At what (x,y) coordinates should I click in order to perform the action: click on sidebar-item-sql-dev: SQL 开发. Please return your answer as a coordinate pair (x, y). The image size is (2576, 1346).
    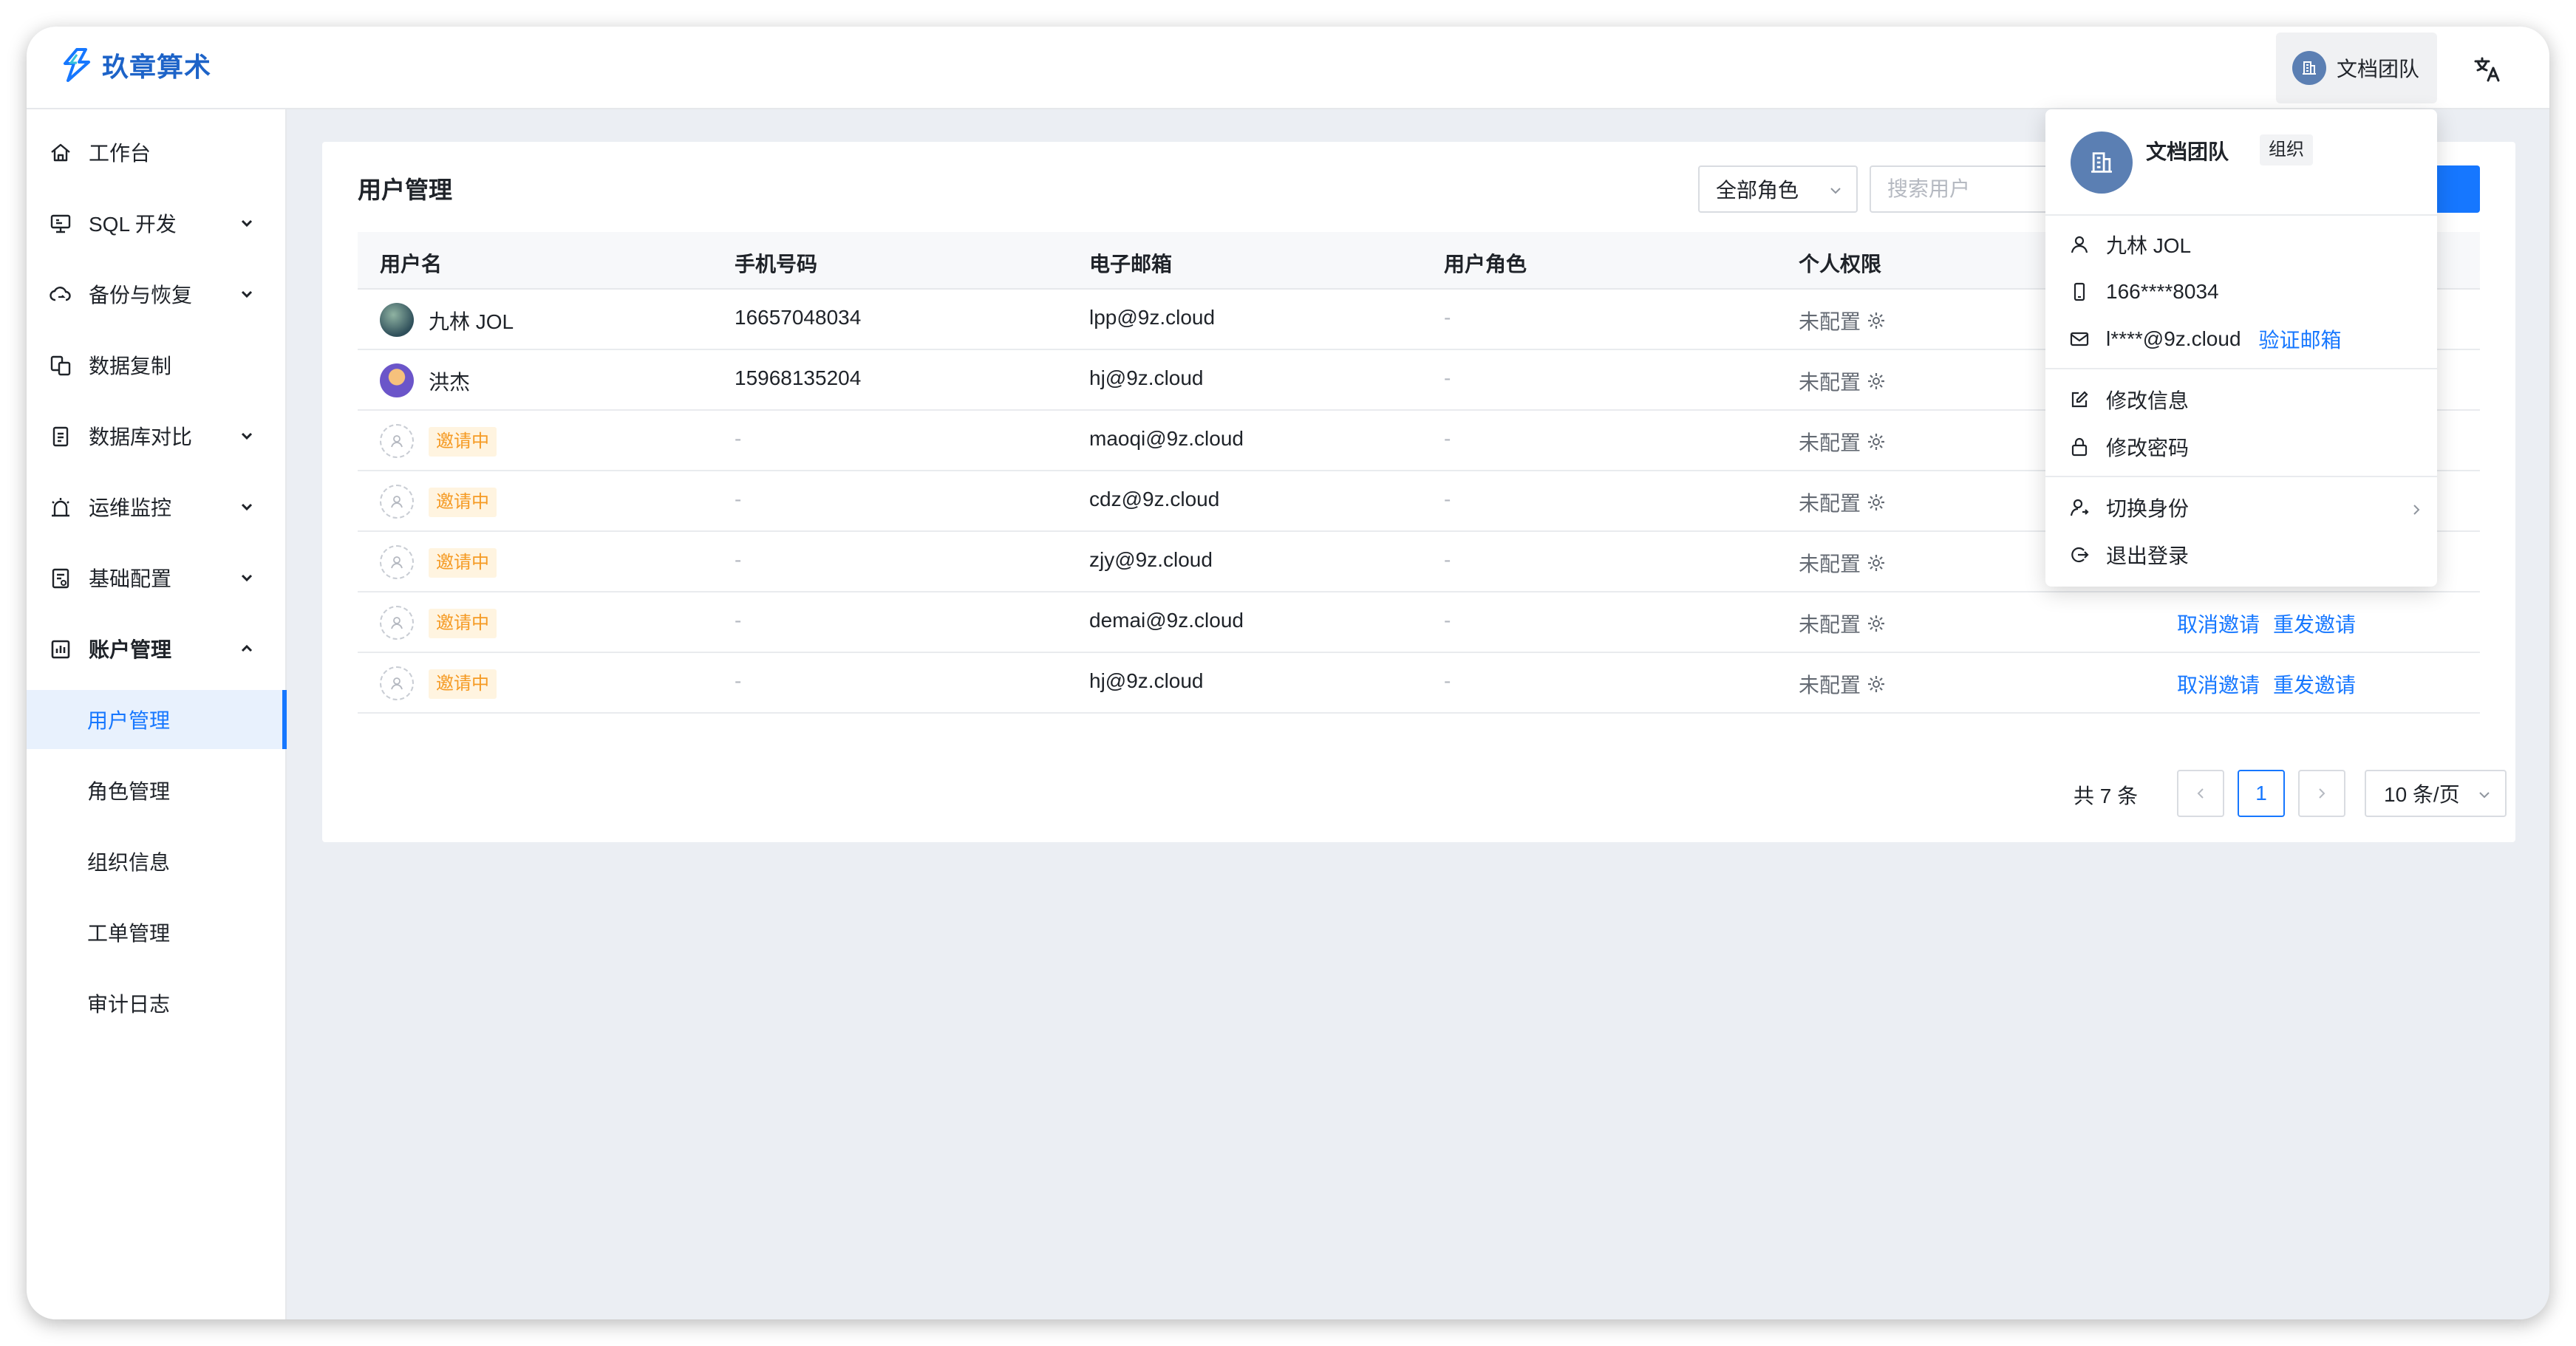
    Looking at the image, I should click on (157, 223).